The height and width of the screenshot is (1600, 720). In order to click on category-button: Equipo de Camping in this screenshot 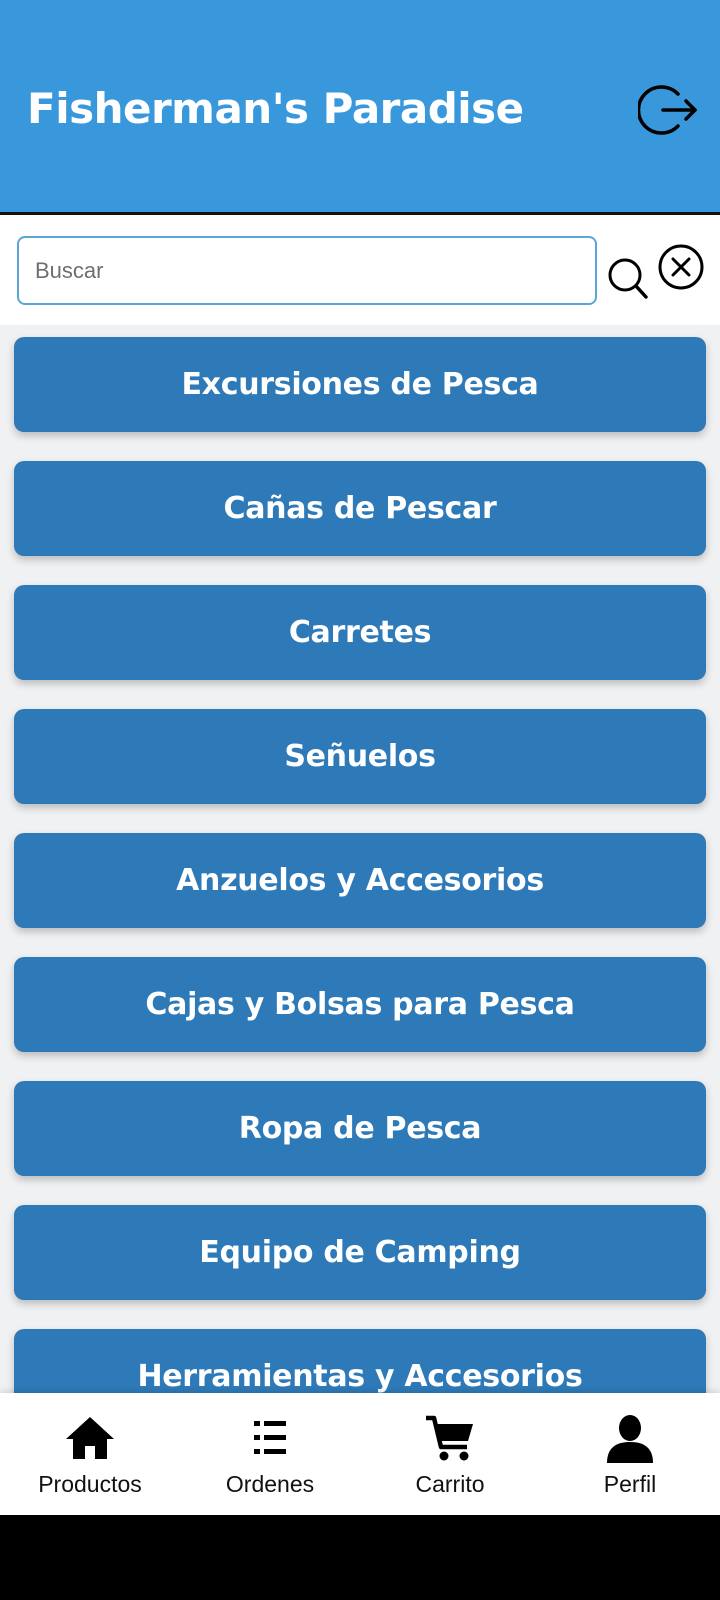, I will do `click(360, 1252)`.